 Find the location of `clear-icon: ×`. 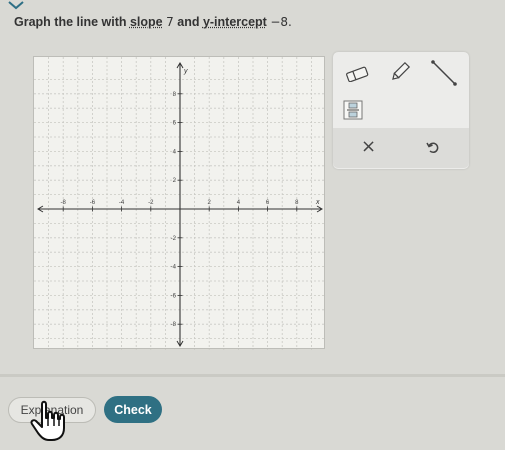

clear-icon: × is located at coordinates (368, 146).